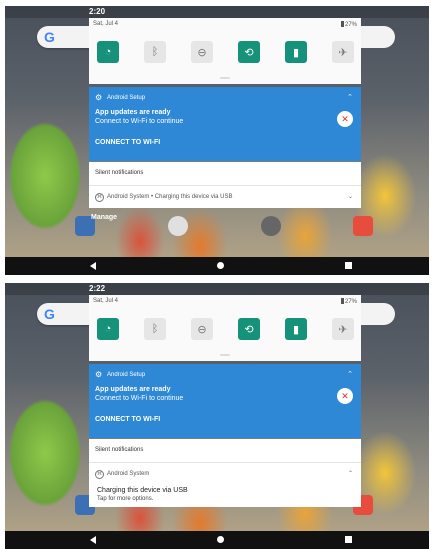  Describe the element at coordinates (97, 288) in the screenshot. I see `clock: 2:22` at that location.